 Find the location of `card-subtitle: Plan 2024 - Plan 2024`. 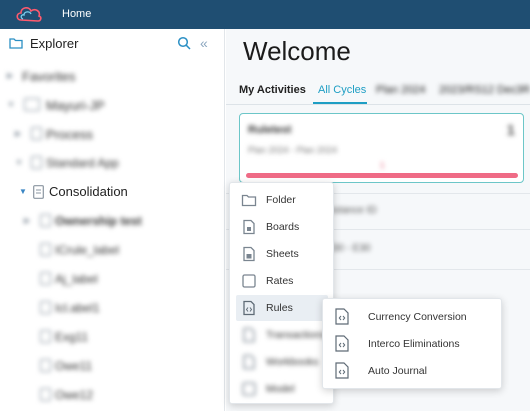

card-subtitle: Plan 2024 - Plan 2024 is located at coordinates (293, 150).